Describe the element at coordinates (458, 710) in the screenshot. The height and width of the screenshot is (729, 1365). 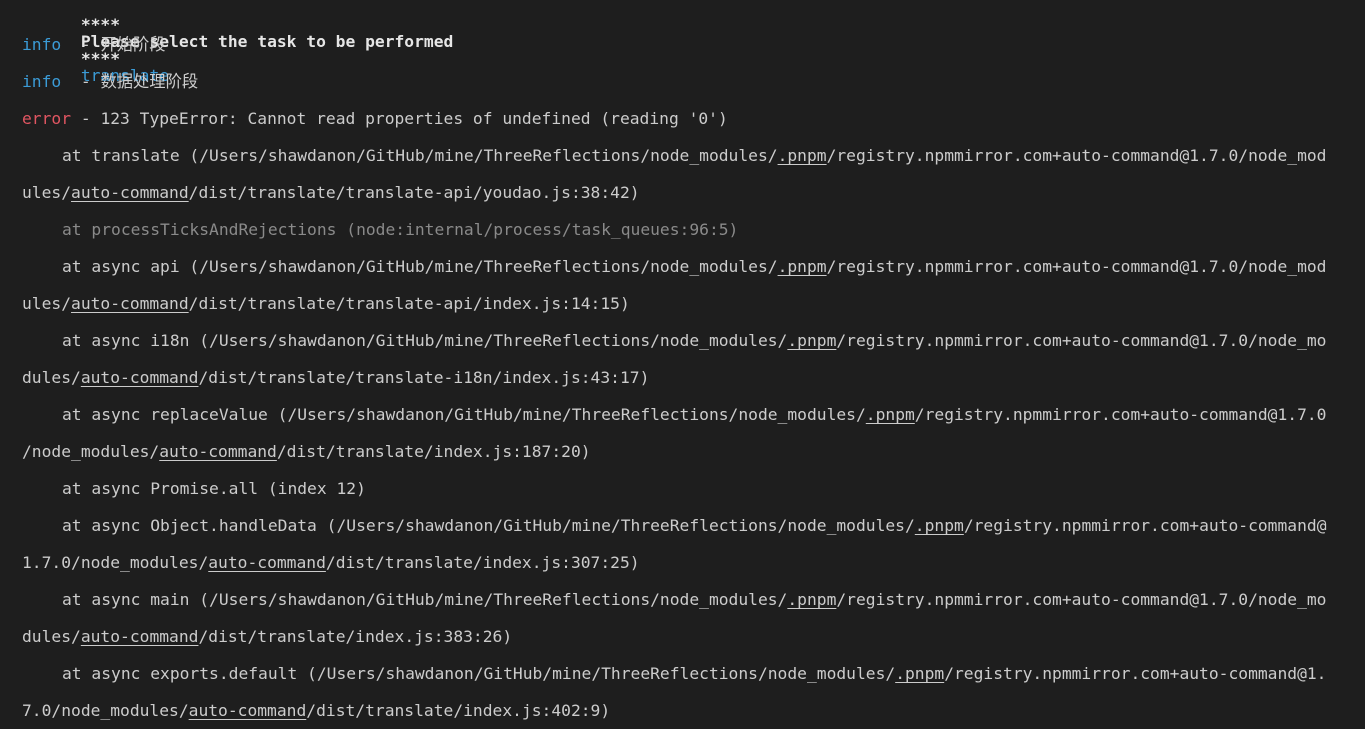
I see `stack-frame-path: /dist/translate/index.js:402:9)` at that location.